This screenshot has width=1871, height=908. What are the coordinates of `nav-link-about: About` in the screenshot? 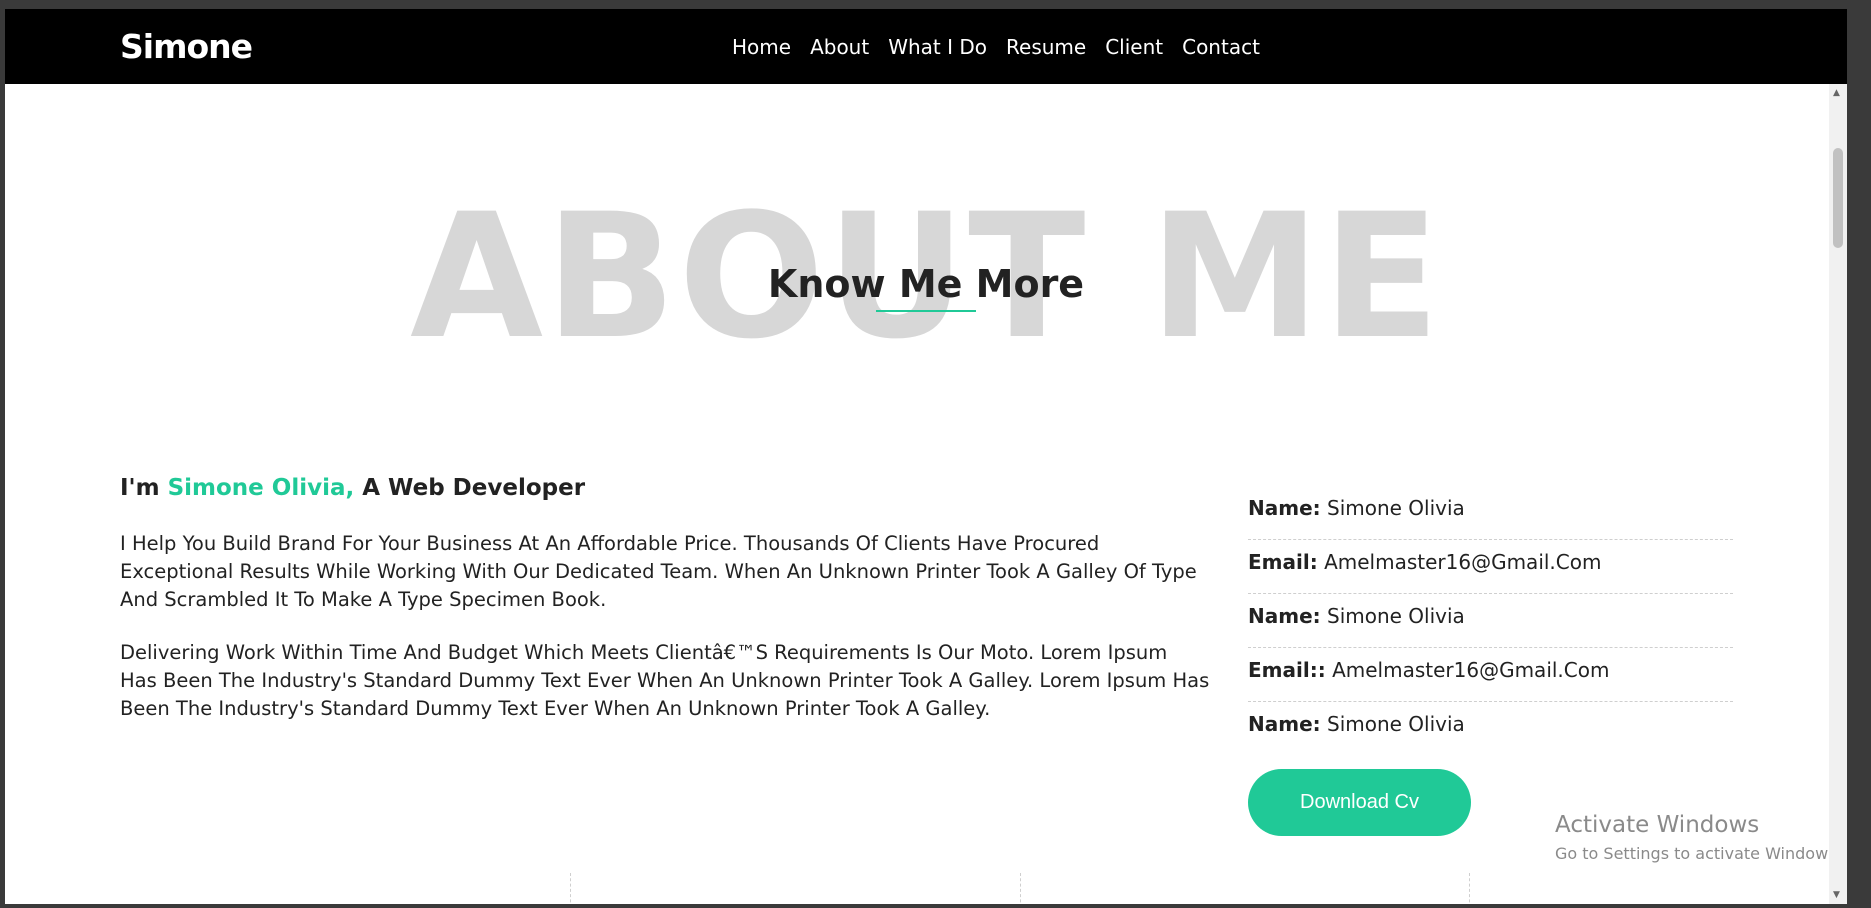 It's located at (839, 47).